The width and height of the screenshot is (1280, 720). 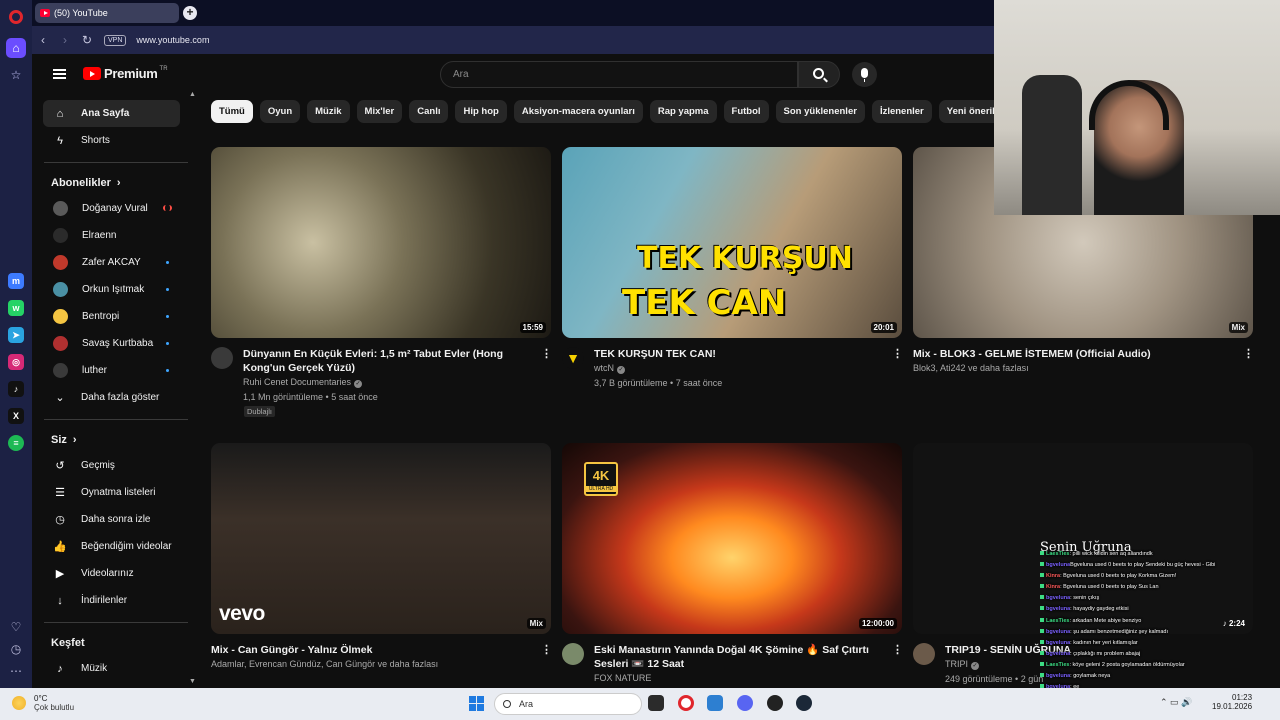 I want to click on sidebar-item-subscription: Doğanay Vural, so click(x=111, y=208).